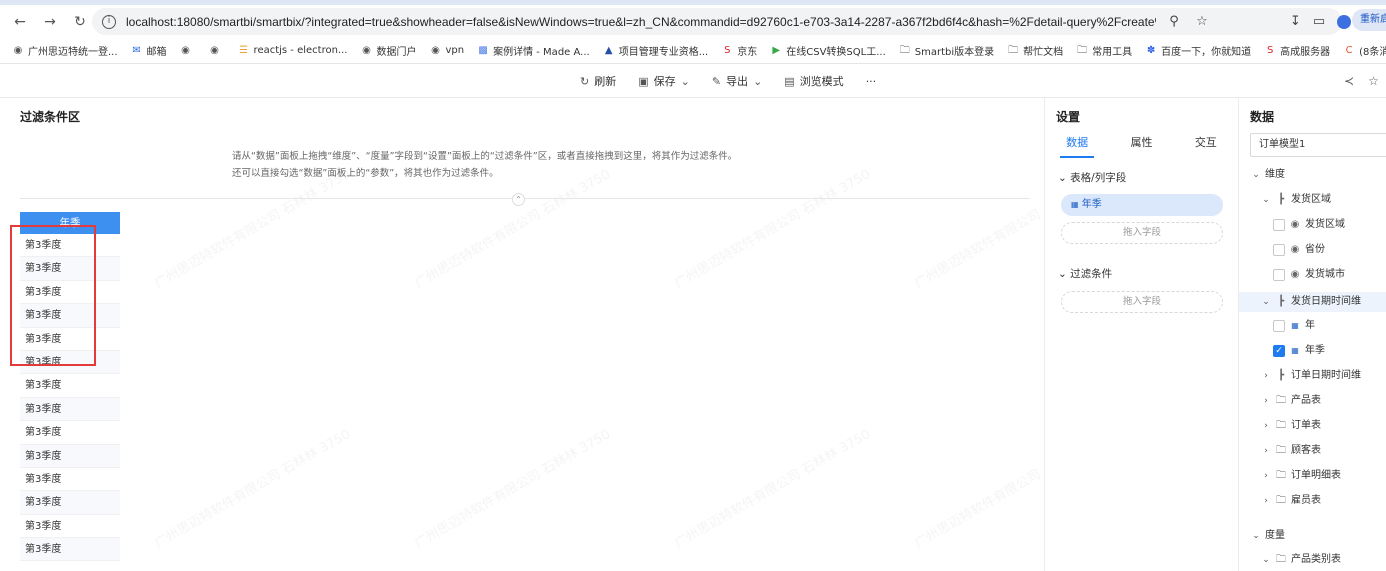 The height and width of the screenshot is (571, 1386). Describe the element at coordinates (483, 50) in the screenshot. I see `case-icon: ▩` at that location.